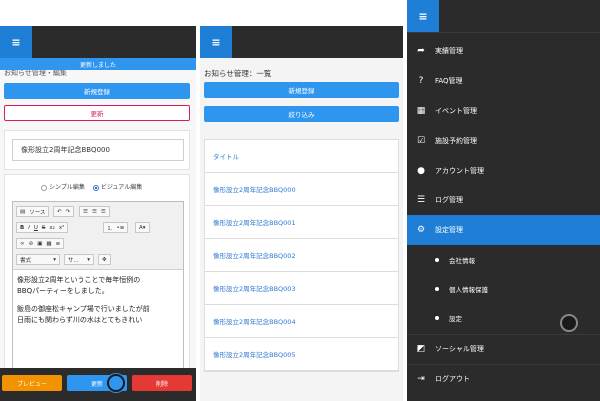 This screenshot has height=401, width=600. What do you see at coordinates (38, 259) in the screenshot?
I see `format-select: 書式 ▾` at bounding box center [38, 259].